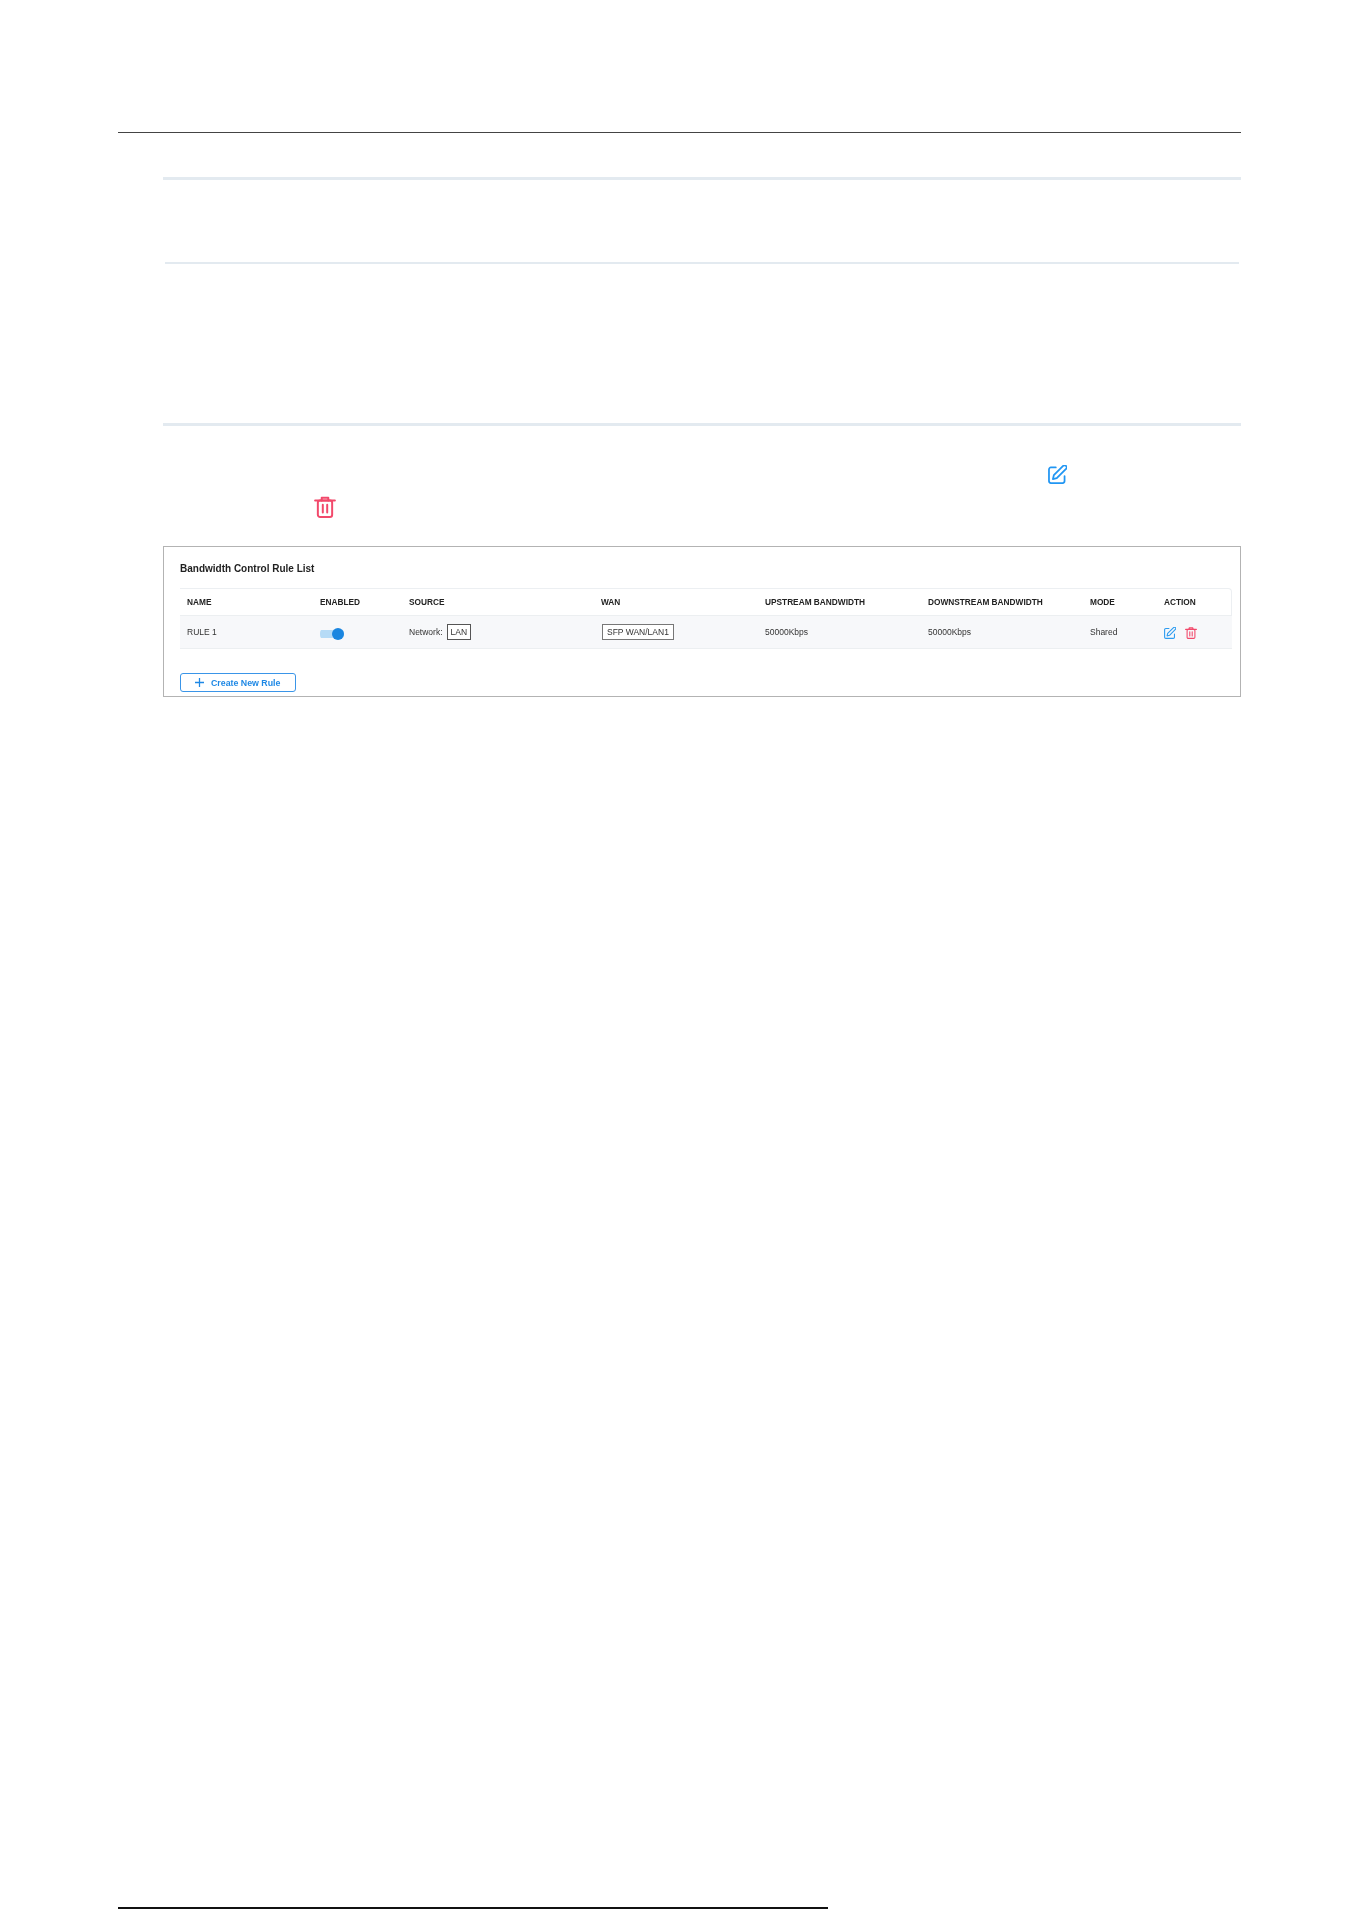  I want to click on card-title: Bandwidth Control Rule List, so click(247, 569).